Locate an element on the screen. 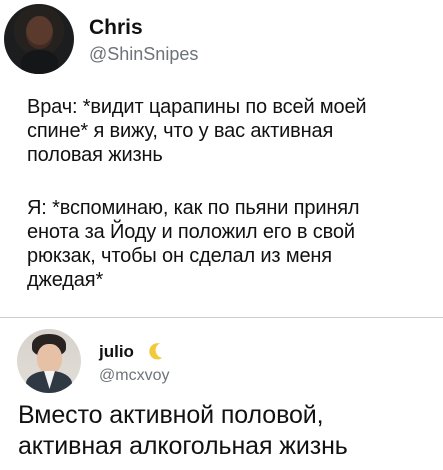 This screenshot has height=470, width=443. author-name: Chris is located at coordinates (116, 28).